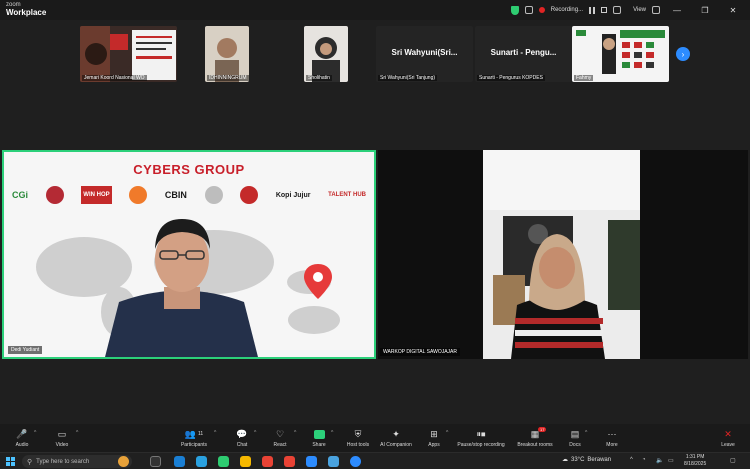 This screenshot has height=469, width=750. I want to click on audio-button: 🎤 Audio, so click(22, 438).